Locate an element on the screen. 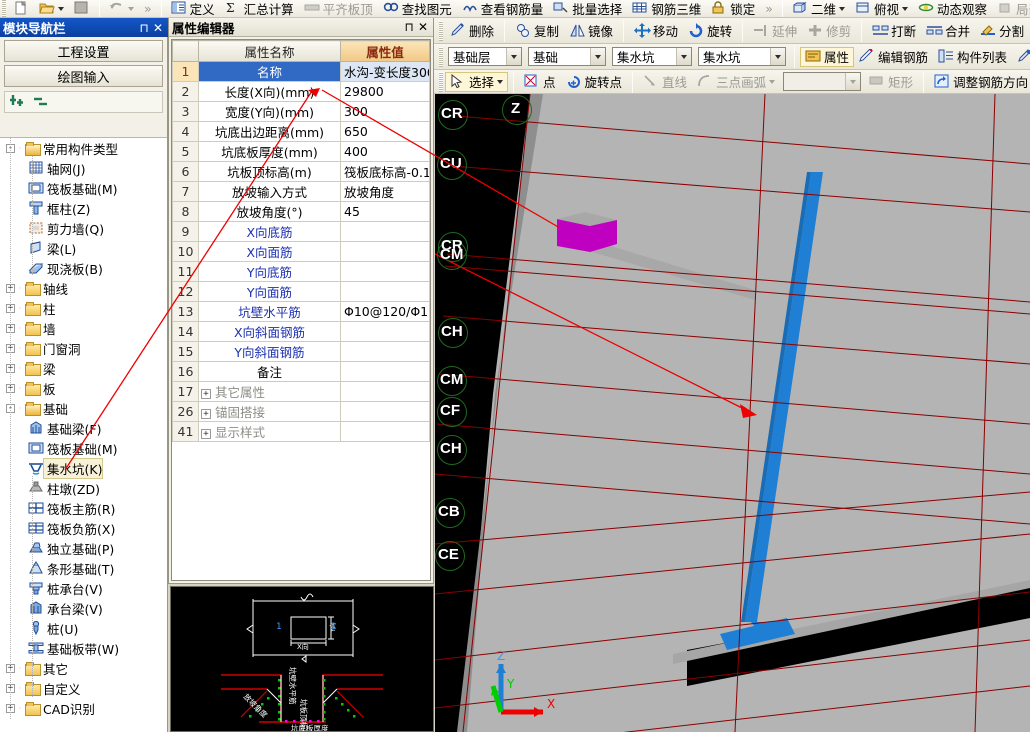  property-name-cell: X向斜面钢筋 is located at coordinates (269, 331).